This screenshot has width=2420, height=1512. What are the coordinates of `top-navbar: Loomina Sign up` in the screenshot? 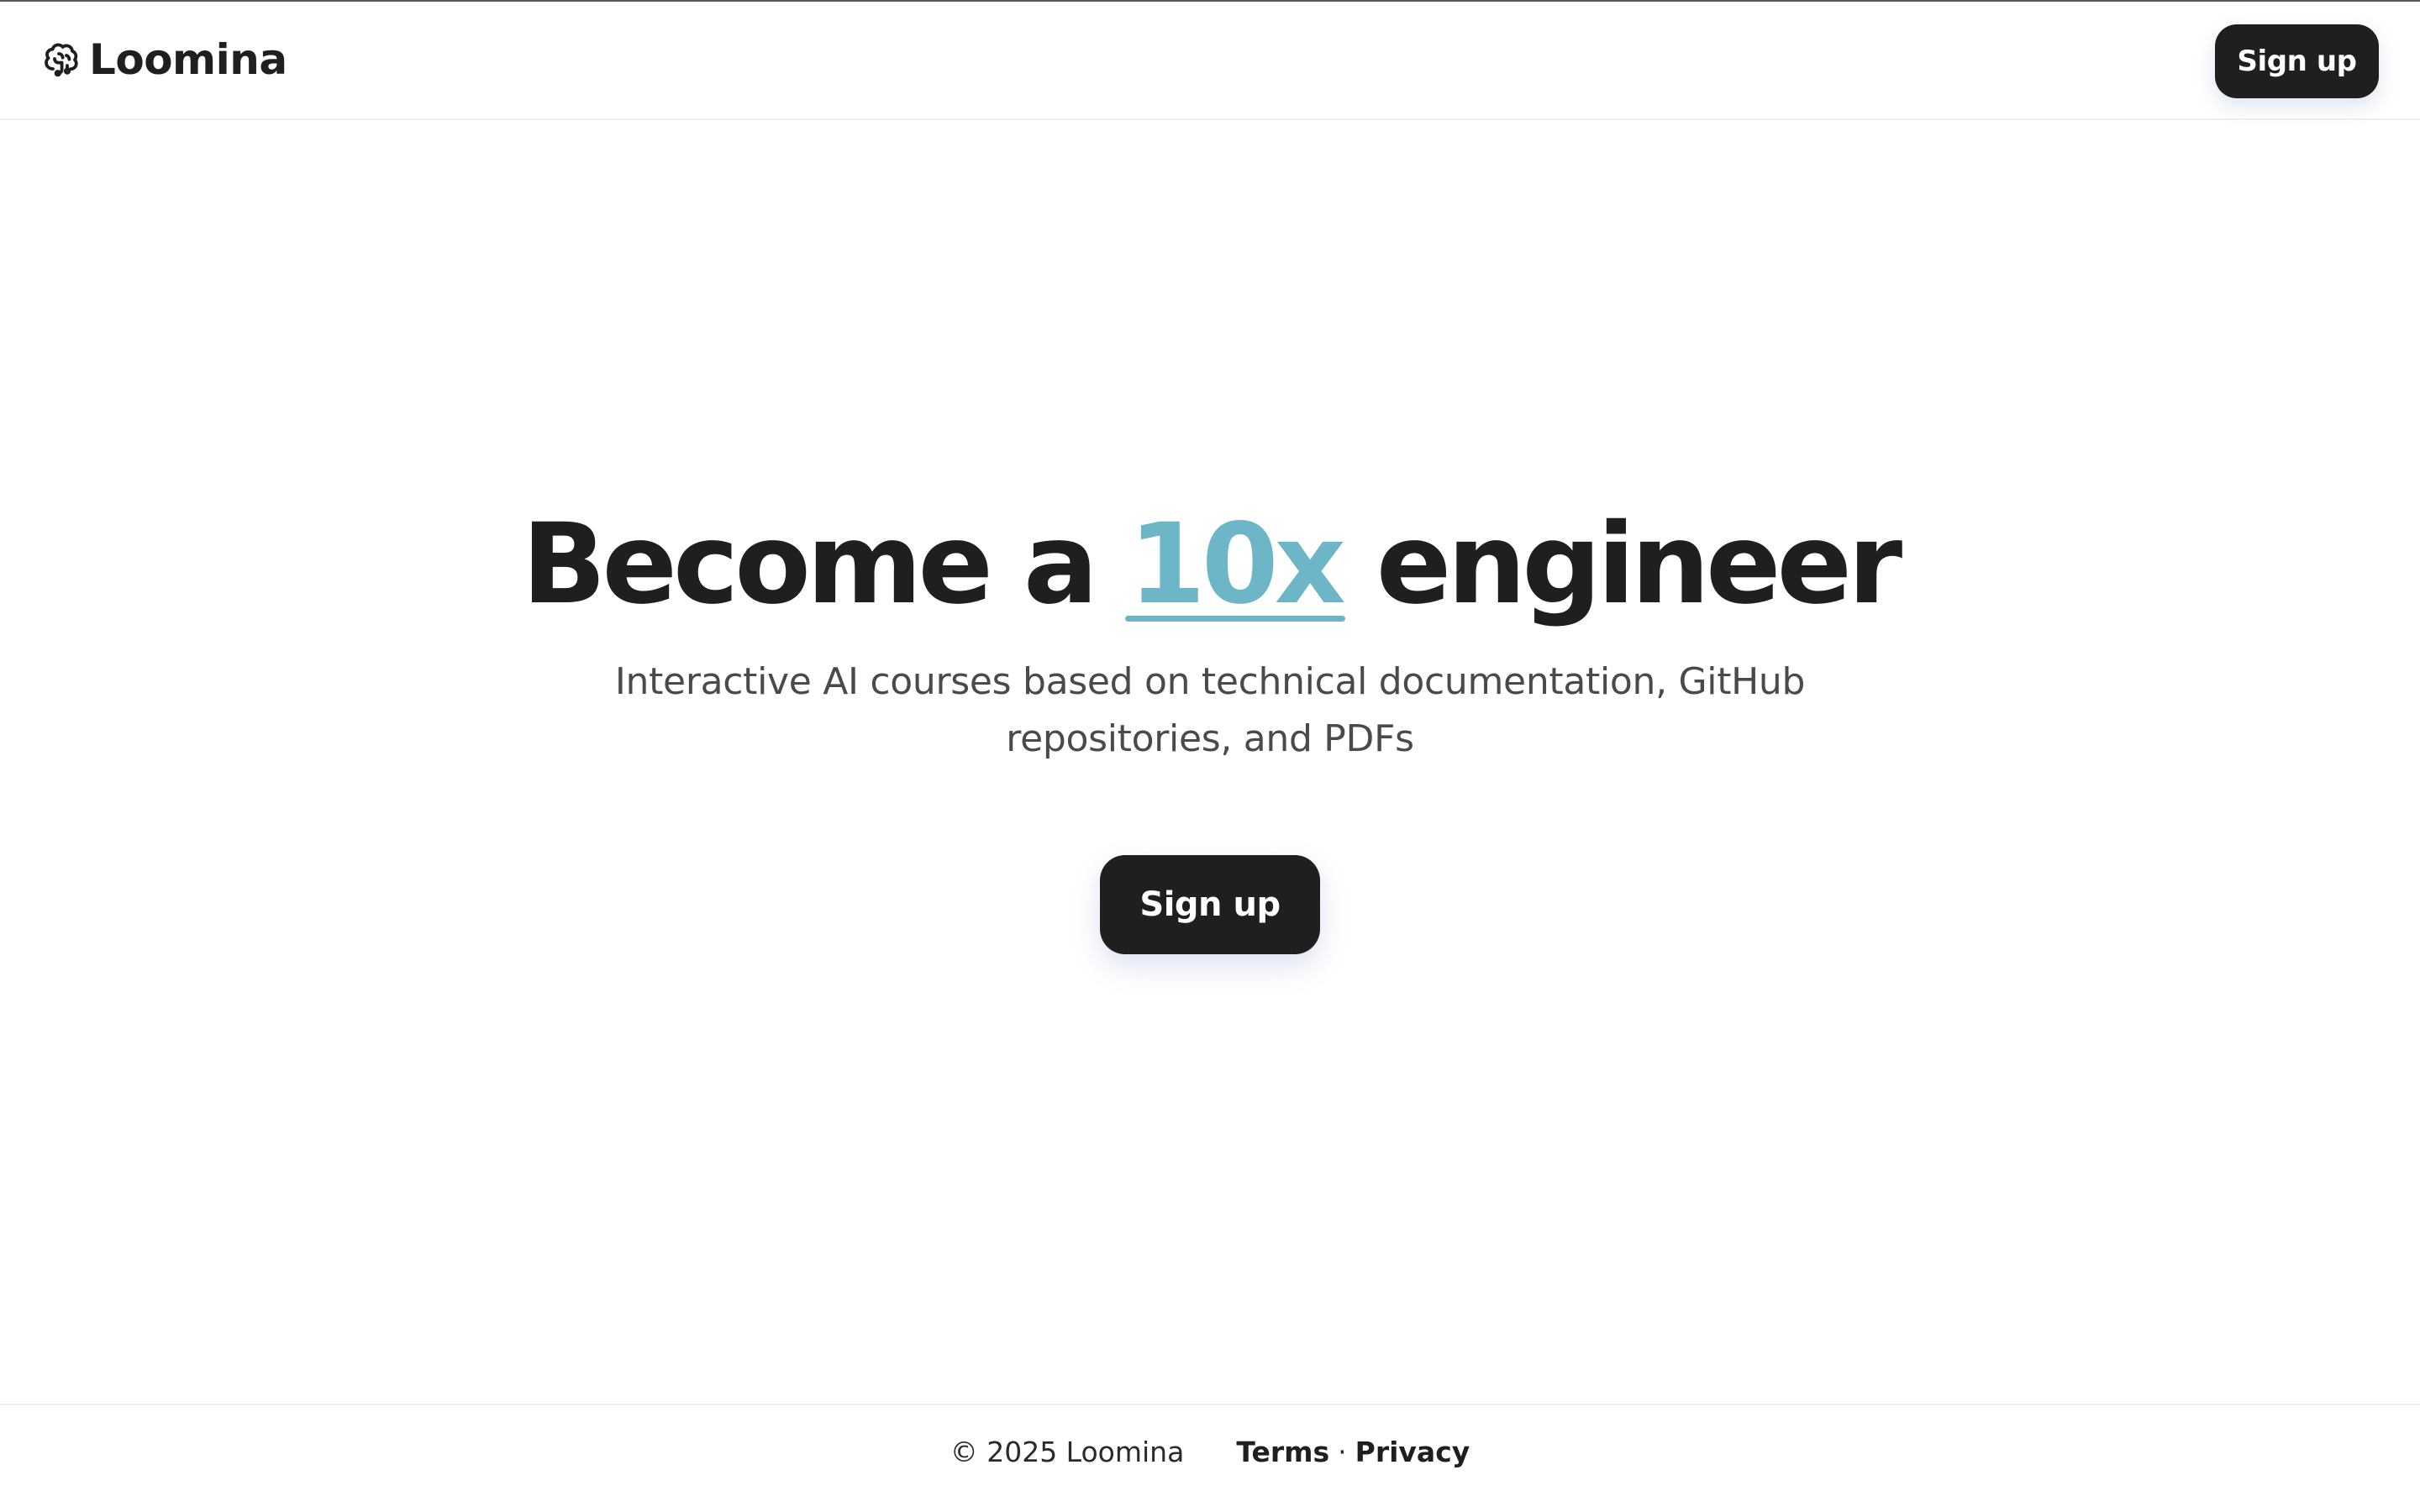 It's located at (1210, 61).